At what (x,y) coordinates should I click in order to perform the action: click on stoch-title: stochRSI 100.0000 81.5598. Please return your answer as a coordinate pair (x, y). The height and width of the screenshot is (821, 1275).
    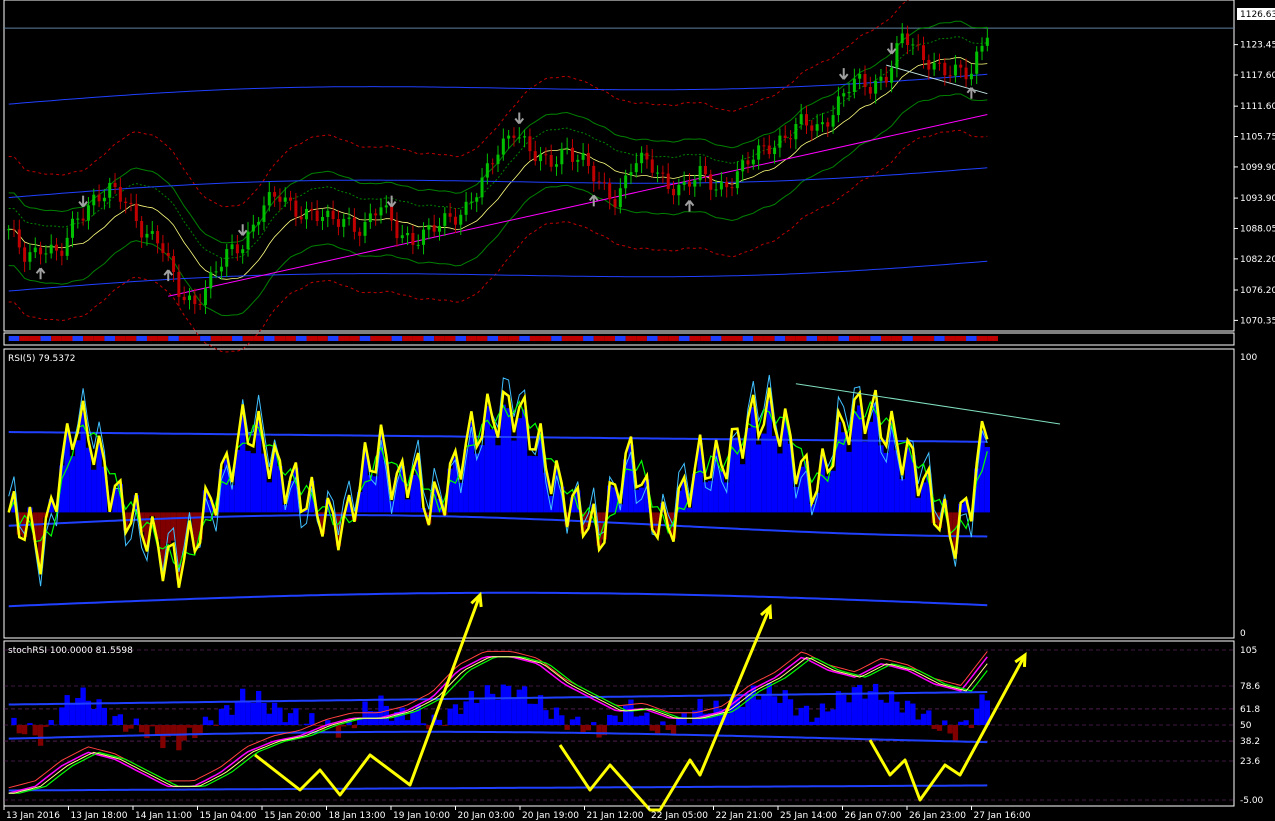
    Looking at the image, I should click on (70, 651).